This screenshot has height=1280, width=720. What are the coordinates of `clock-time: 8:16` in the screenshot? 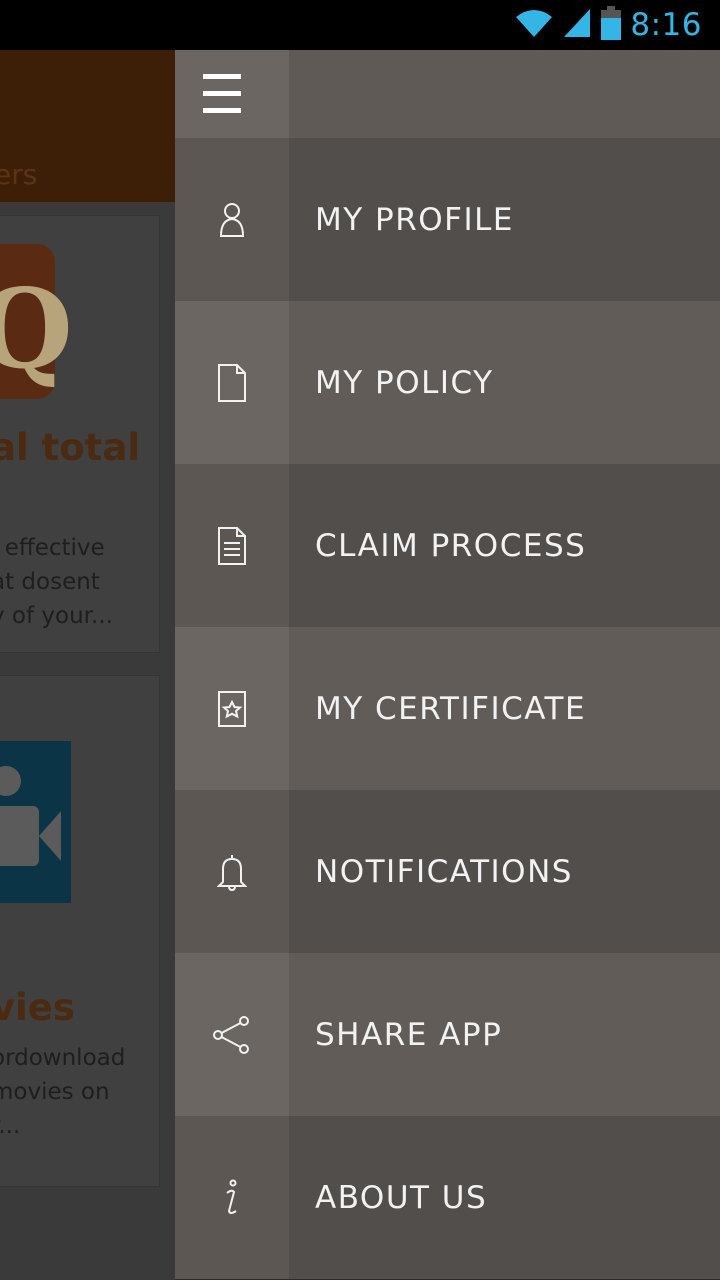 It's located at (666, 25).